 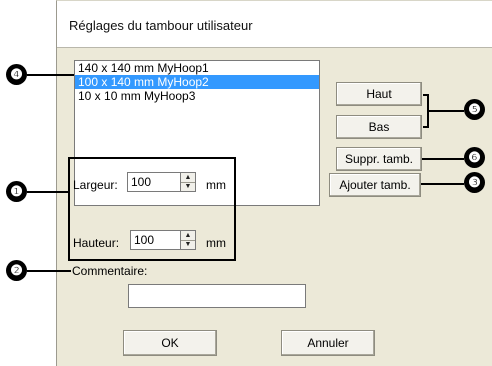 I want to click on delete-hoop-button: Suppr. tamb., so click(x=379, y=159).